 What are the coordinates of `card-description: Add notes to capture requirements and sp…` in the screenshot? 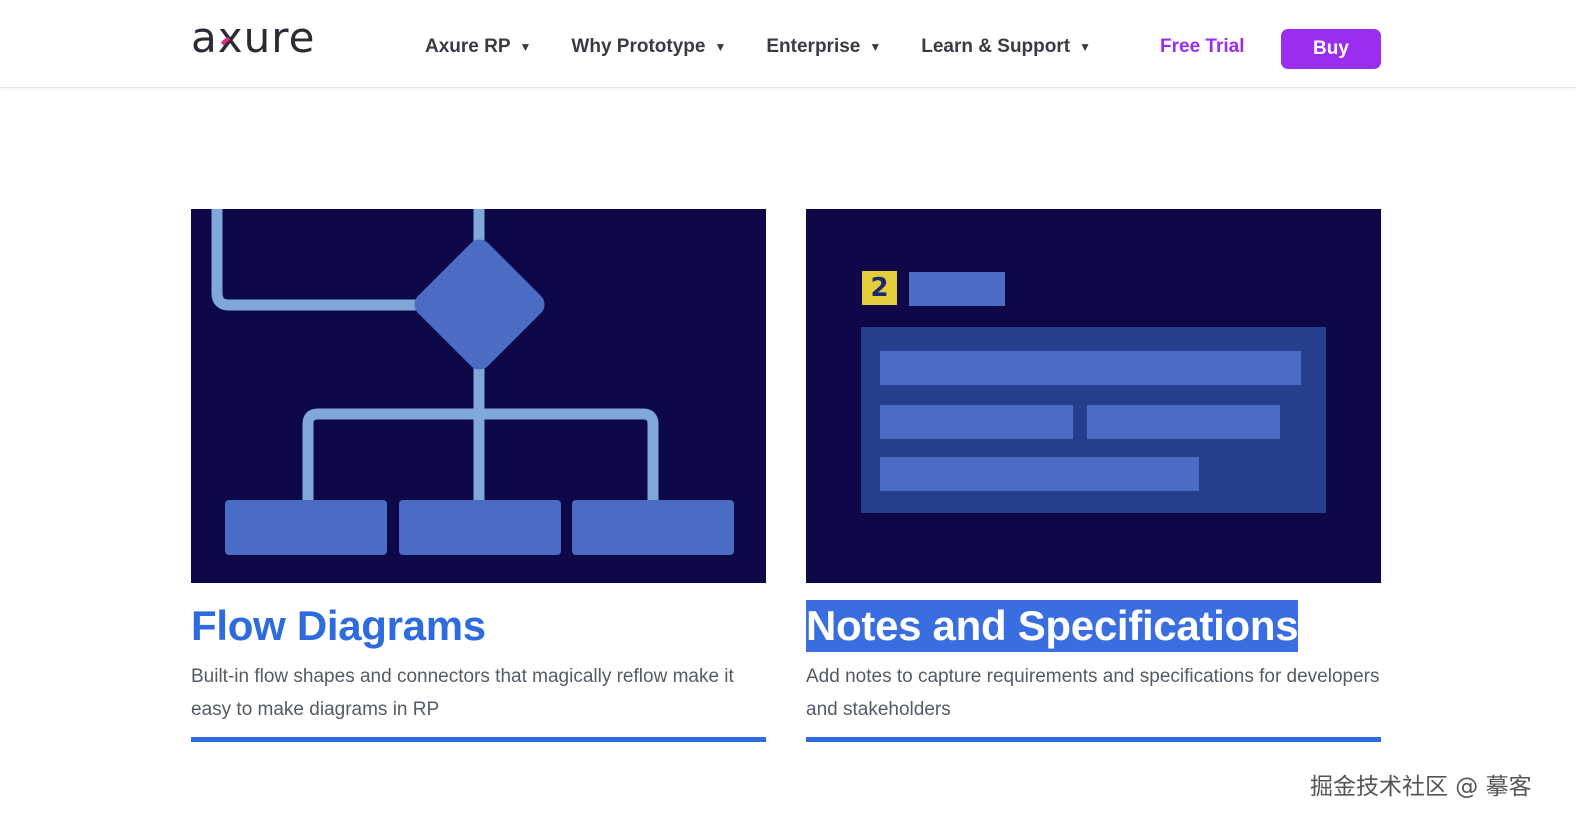 It's located at (1093, 693).